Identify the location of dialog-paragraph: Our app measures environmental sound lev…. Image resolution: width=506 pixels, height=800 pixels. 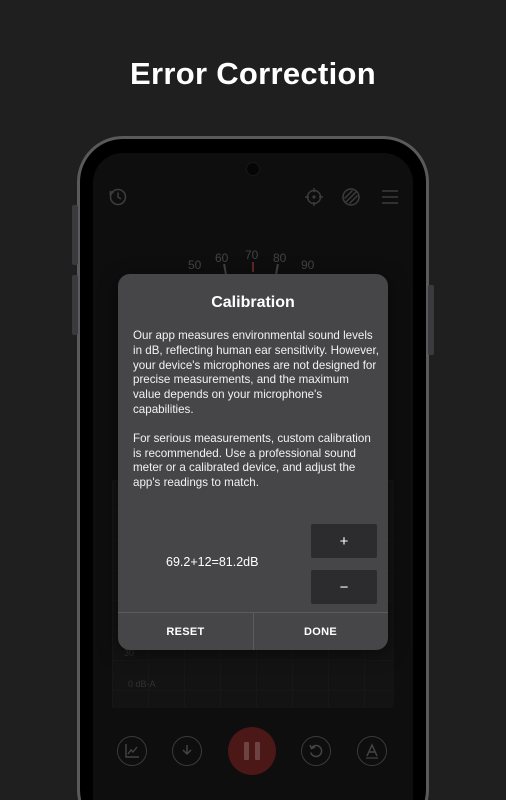
(256, 372).